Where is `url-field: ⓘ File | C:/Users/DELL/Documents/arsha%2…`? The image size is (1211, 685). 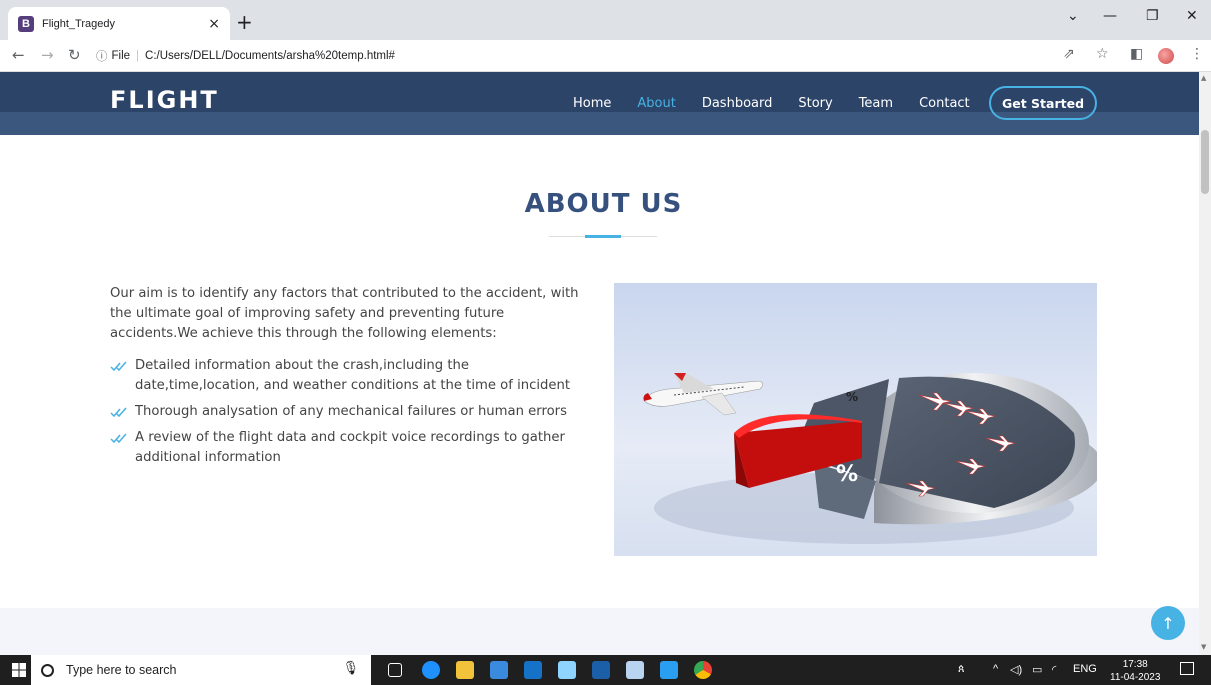 url-field: ⓘ File | C:/Users/DELL/Documents/arsha%2… is located at coordinates (596, 56).